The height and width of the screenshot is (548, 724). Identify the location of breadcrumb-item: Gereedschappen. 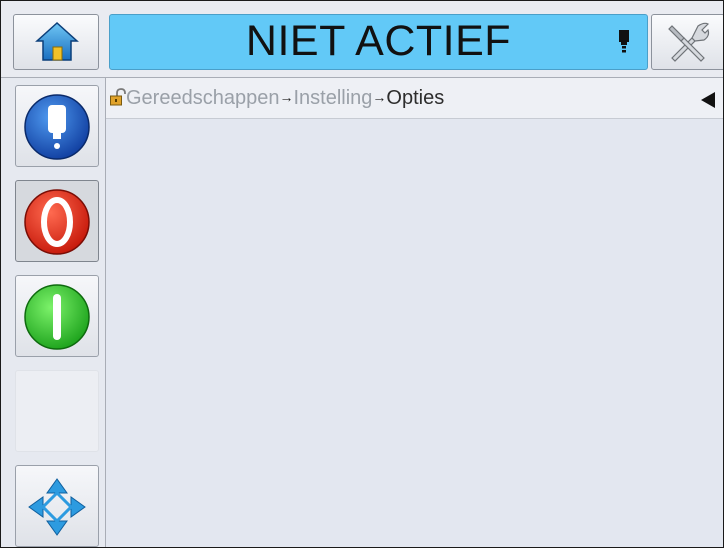
(202, 98).